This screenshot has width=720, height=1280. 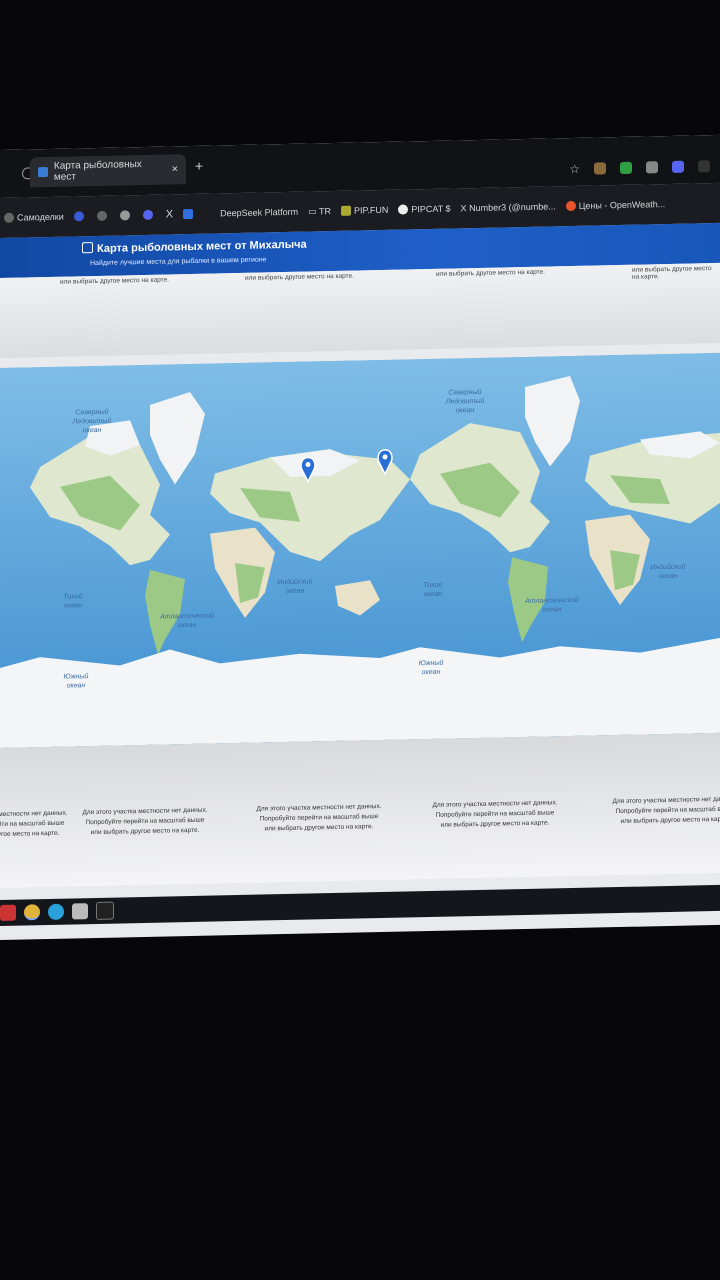 What do you see at coordinates (105, 910) in the screenshot?
I see `terminal-icon` at bounding box center [105, 910].